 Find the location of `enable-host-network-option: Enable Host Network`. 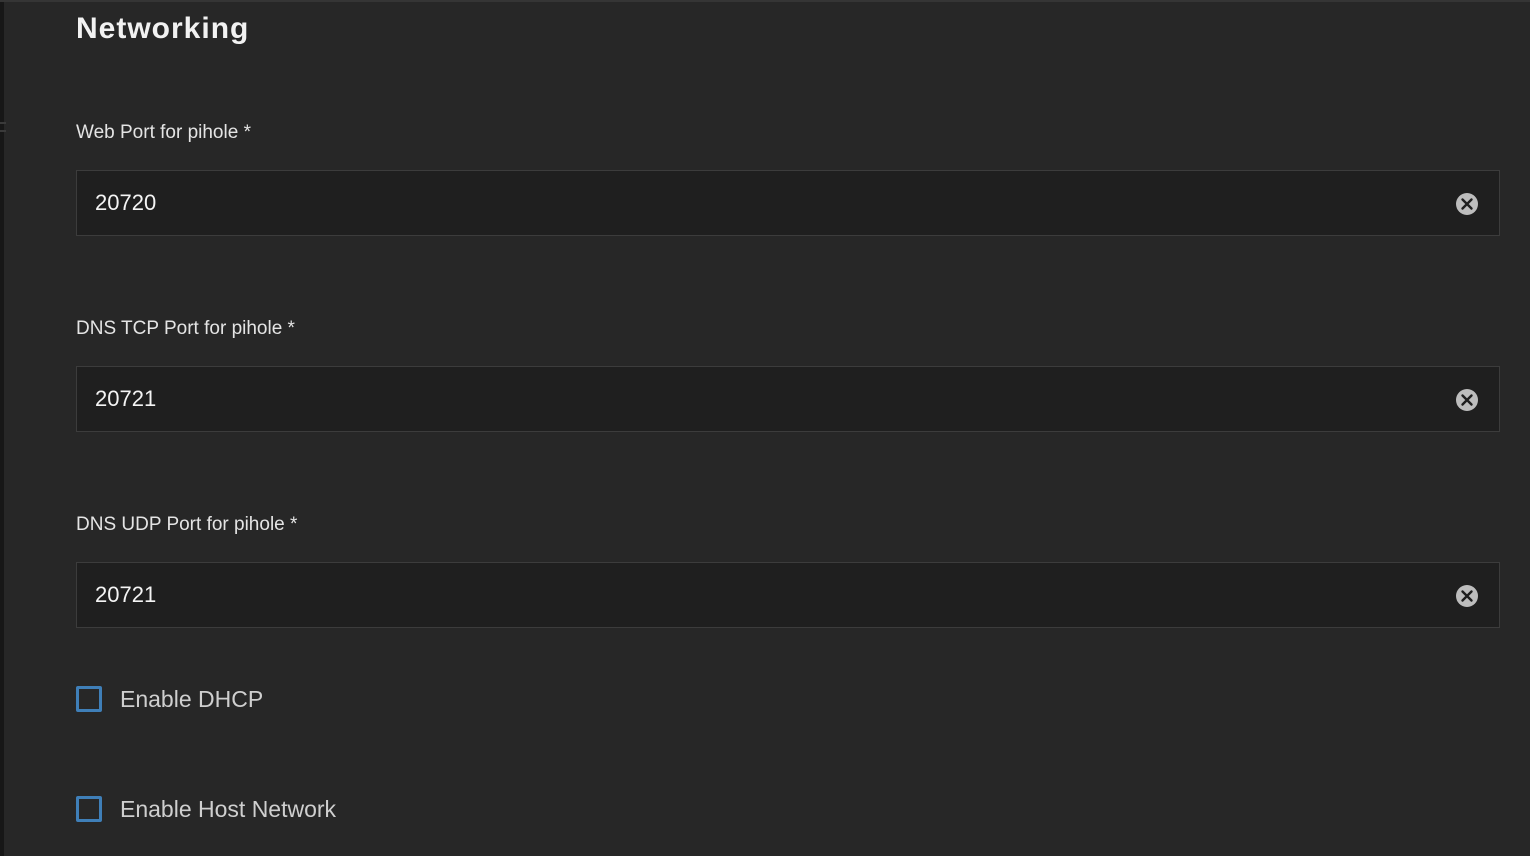

enable-host-network-option: Enable Host Network is located at coordinates (206, 809).